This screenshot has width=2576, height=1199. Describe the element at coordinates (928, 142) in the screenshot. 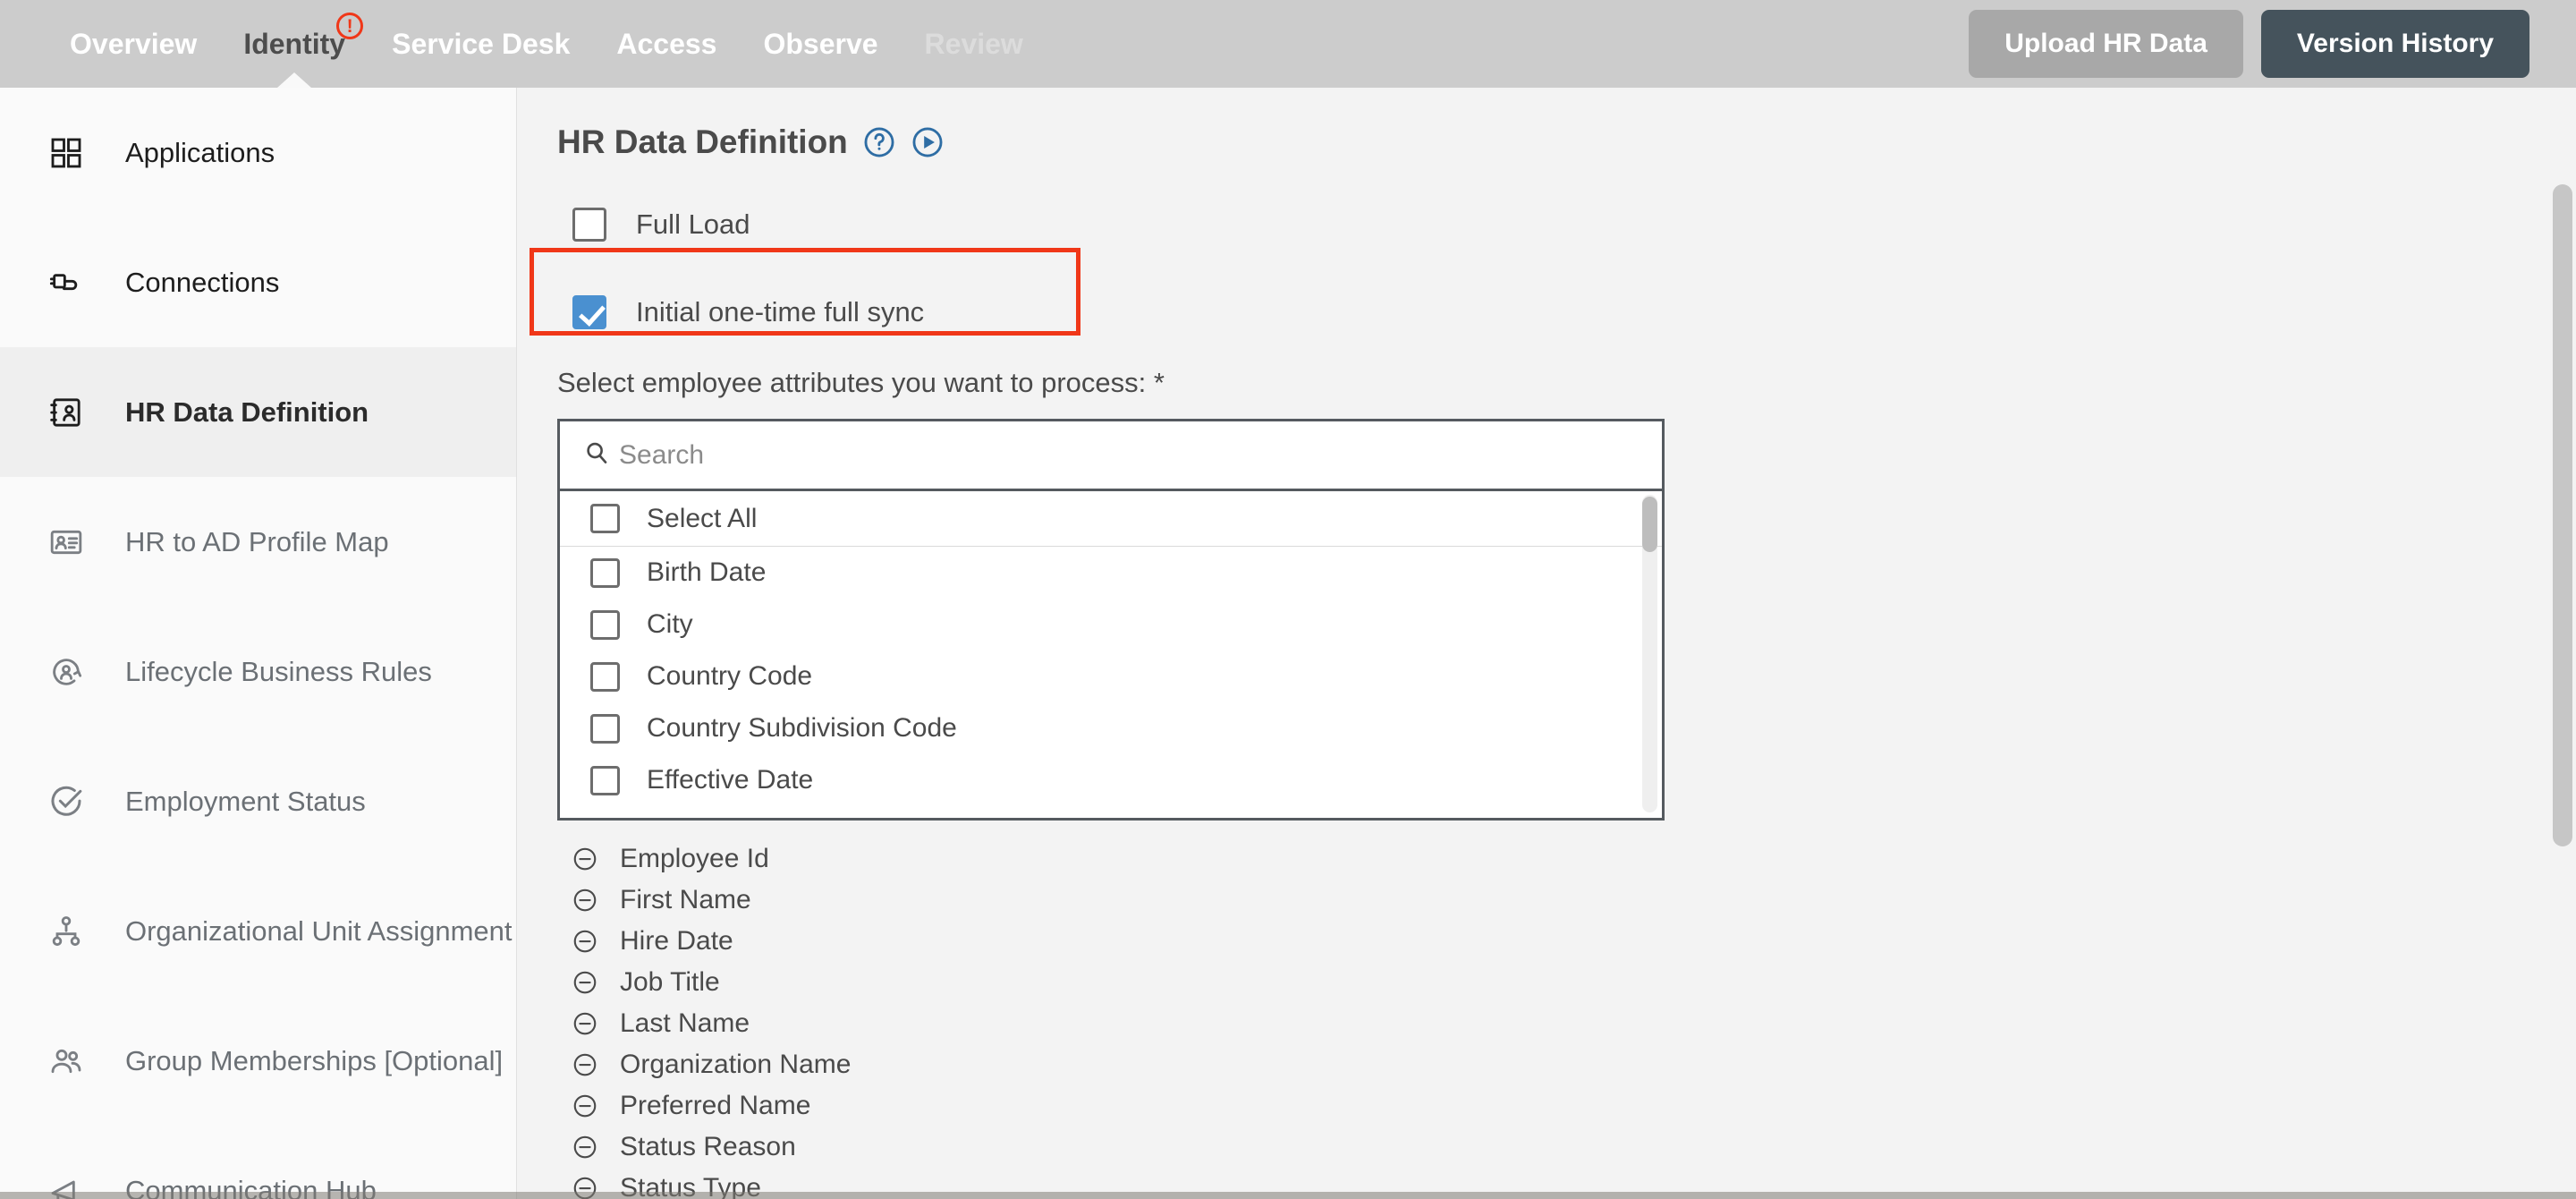

I see `play-circle-icon` at that location.